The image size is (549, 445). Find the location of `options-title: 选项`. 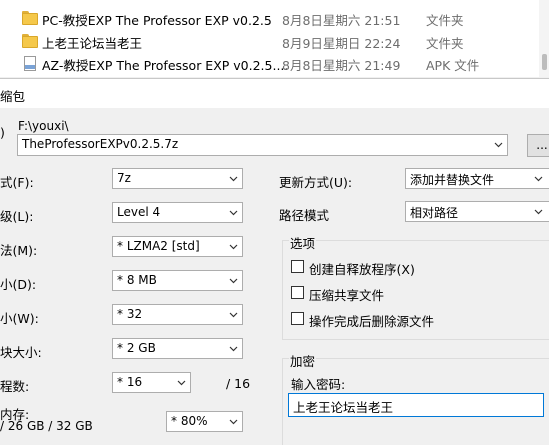

options-title: 选项 is located at coordinates (303, 242).